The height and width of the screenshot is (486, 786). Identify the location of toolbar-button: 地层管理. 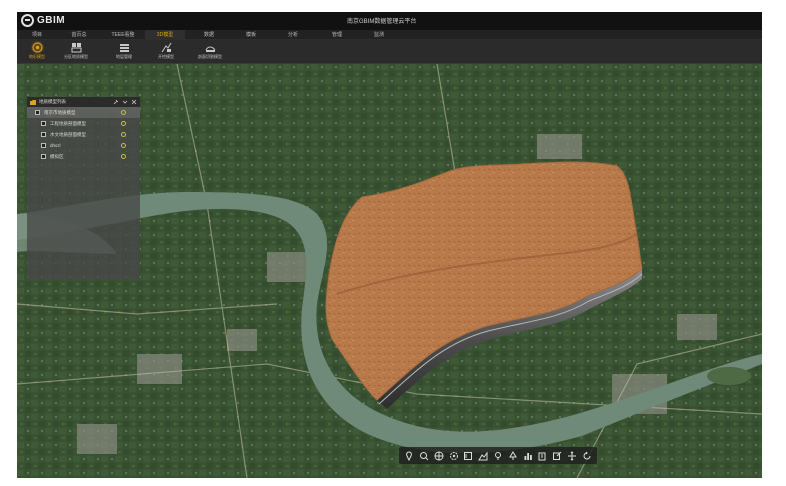
(124, 52).